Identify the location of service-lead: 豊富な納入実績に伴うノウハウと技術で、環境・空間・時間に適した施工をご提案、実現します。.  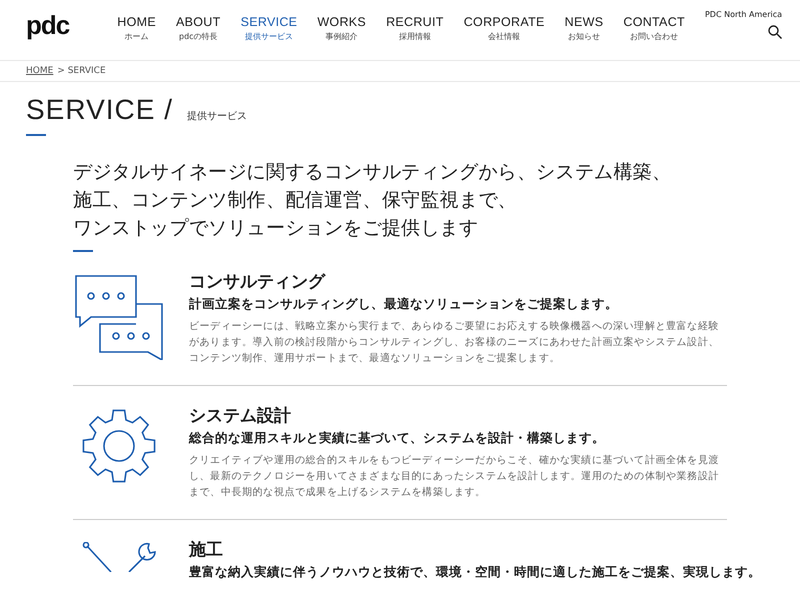
(475, 572).